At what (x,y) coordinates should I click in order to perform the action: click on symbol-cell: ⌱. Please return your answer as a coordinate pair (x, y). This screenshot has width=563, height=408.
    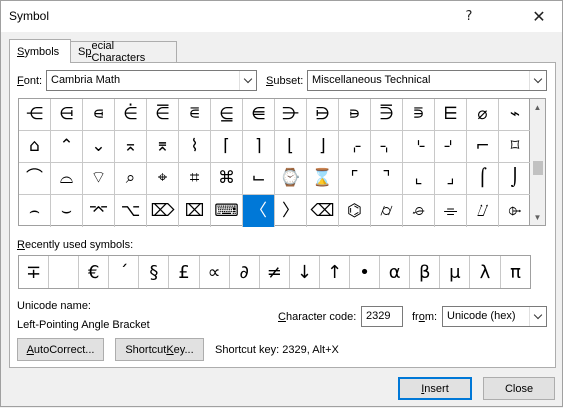
    Looking at the image, I should click on (515, 211).